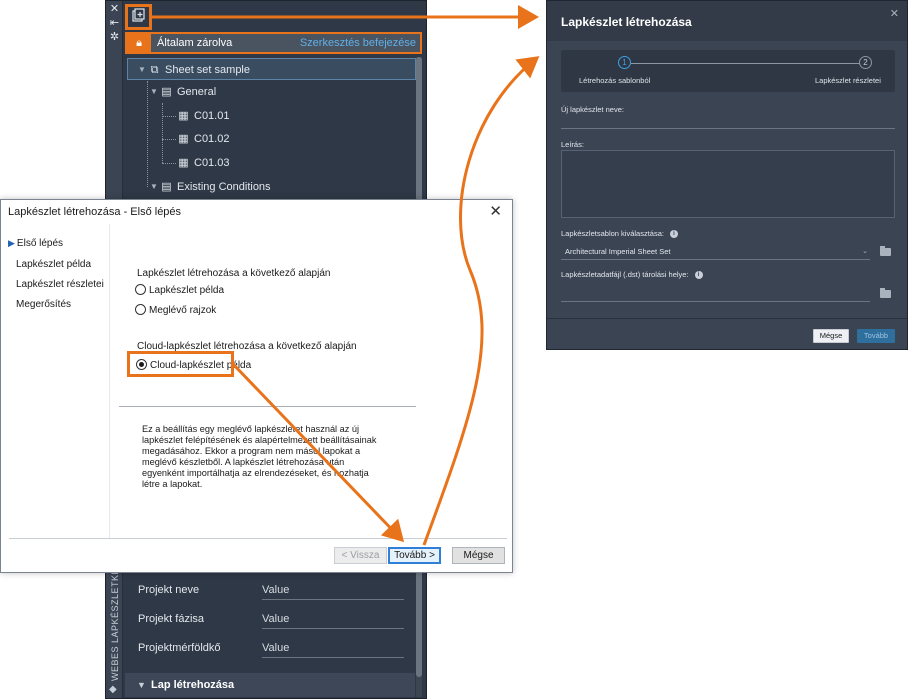  What do you see at coordinates (36, 243) in the screenshot?
I see `wizard-step-begin: ▶ Első lépés` at bounding box center [36, 243].